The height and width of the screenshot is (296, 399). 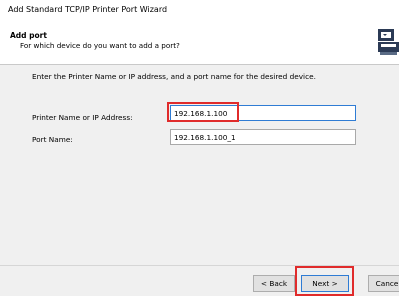 What do you see at coordinates (88, 9) in the screenshot?
I see `window-title: Add Standard TCP/IP Printer Port Wizard` at bounding box center [88, 9].